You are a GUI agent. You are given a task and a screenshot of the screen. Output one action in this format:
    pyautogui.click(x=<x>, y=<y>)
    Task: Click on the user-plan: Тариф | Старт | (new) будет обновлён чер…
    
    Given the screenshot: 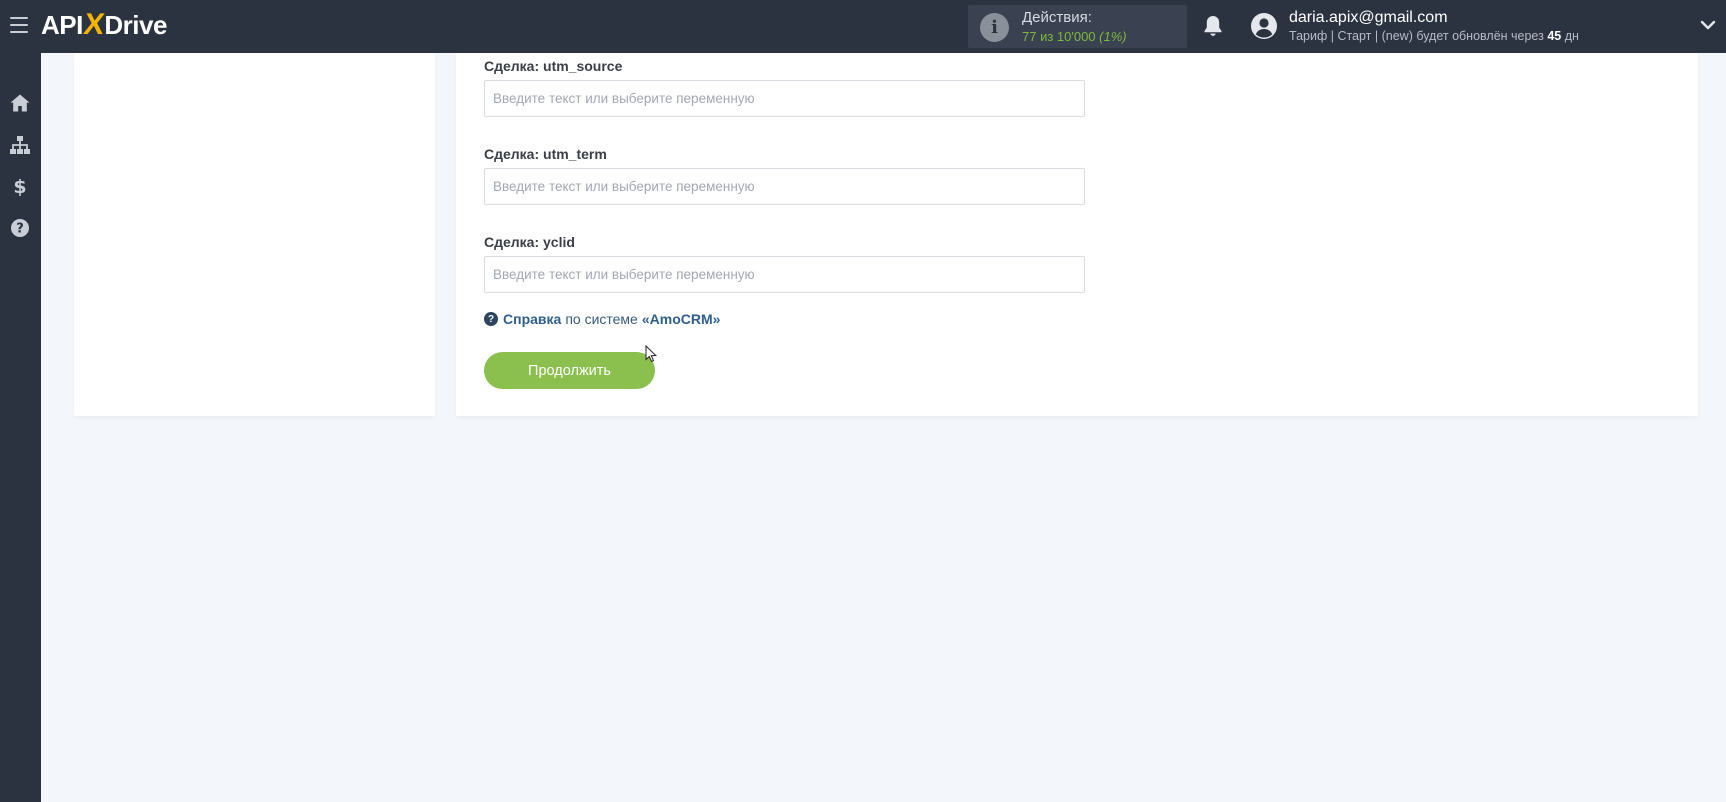 What is the action you would take?
    pyautogui.click(x=1434, y=36)
    